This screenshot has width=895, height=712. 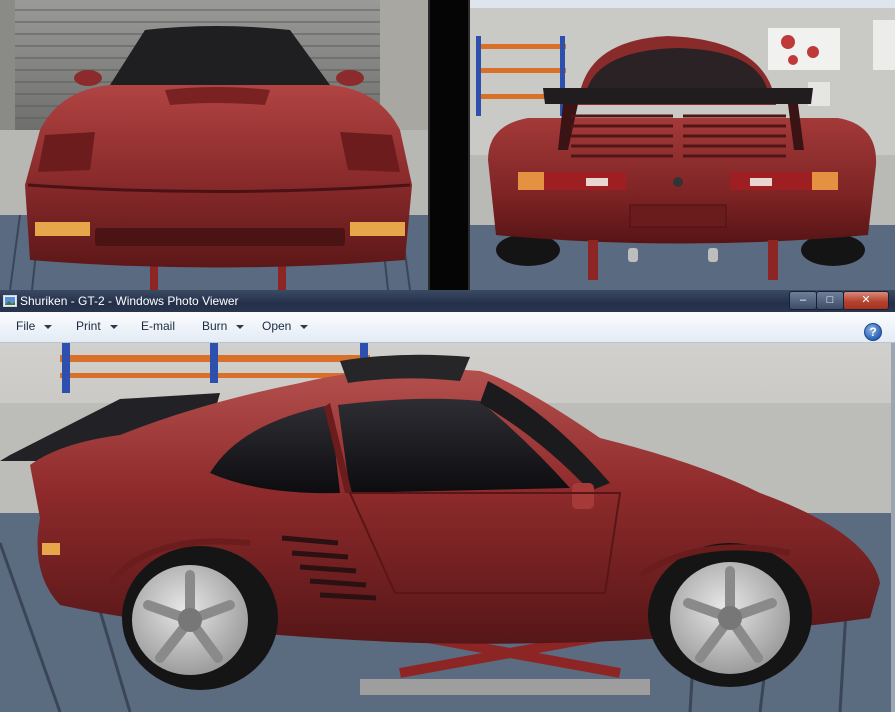 I want to click on help-icon: ?, so click(x=873, y=332).